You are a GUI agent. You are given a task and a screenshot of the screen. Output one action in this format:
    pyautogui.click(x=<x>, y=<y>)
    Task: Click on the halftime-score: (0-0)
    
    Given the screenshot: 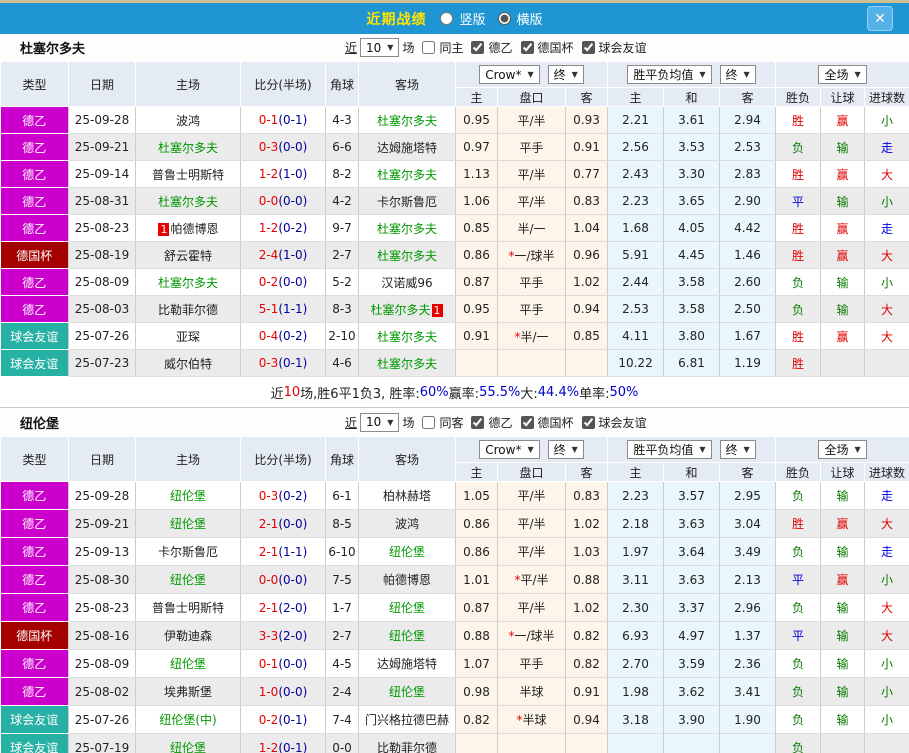 What is the action you would take?
    pyautogui.click(x=293, y=663)
    